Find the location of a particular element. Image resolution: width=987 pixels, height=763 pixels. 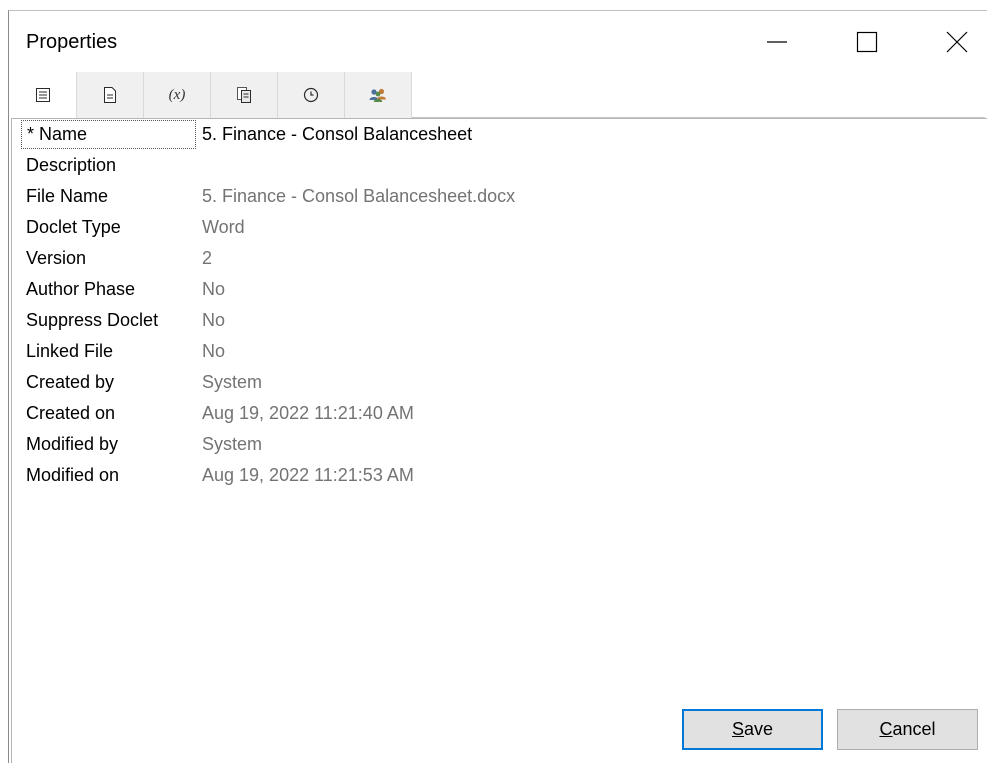

property-label: Author Phase is located at coordinates (81, 289).